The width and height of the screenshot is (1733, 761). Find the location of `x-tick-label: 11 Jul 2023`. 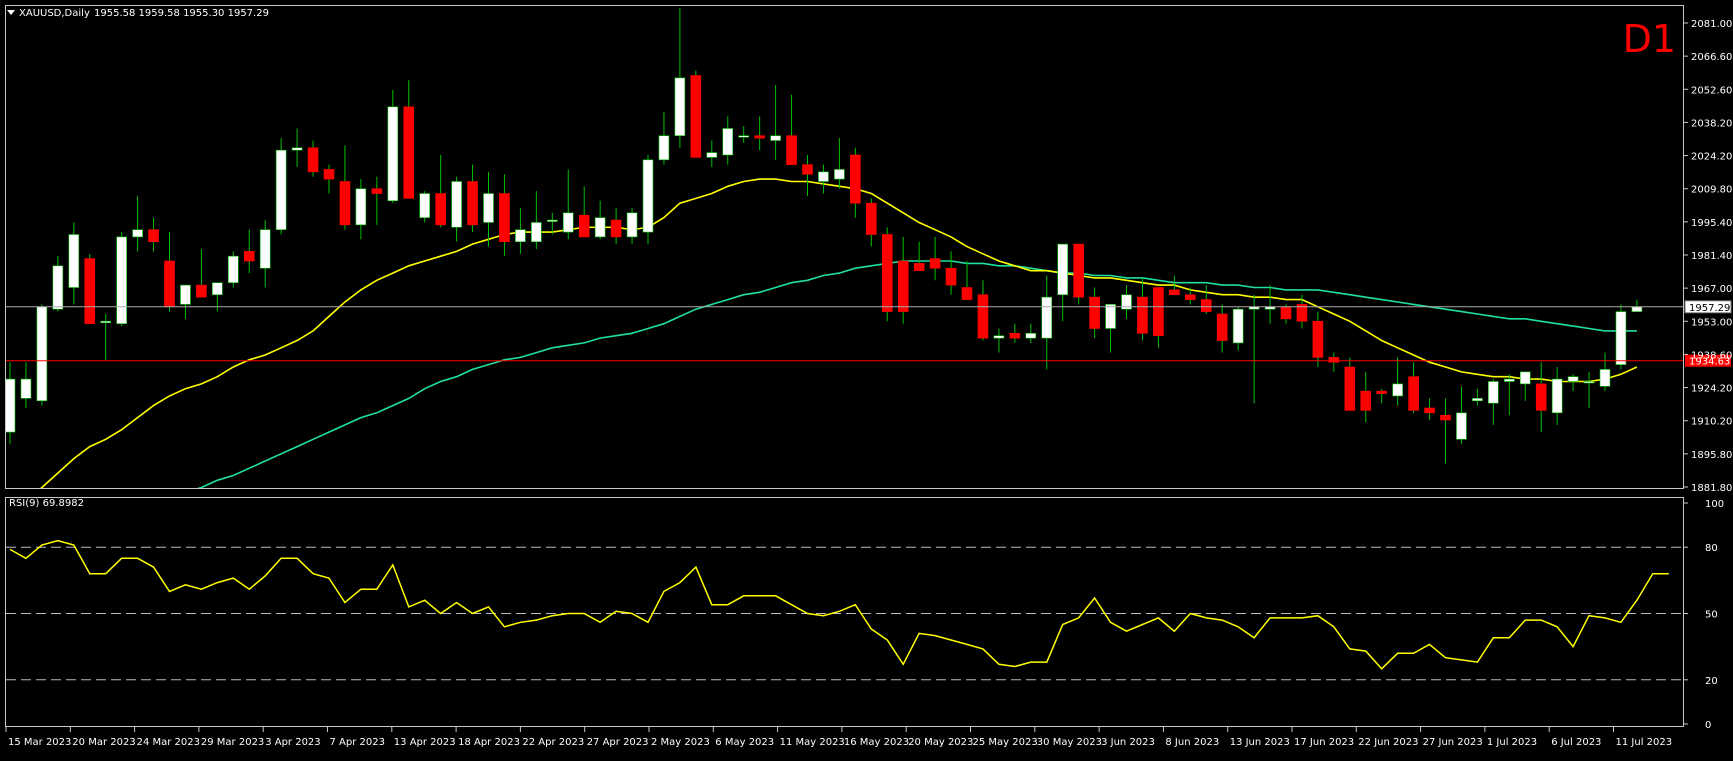

x-tick-label: 11 Jul 2023 is located at coordinates (1644, 742).